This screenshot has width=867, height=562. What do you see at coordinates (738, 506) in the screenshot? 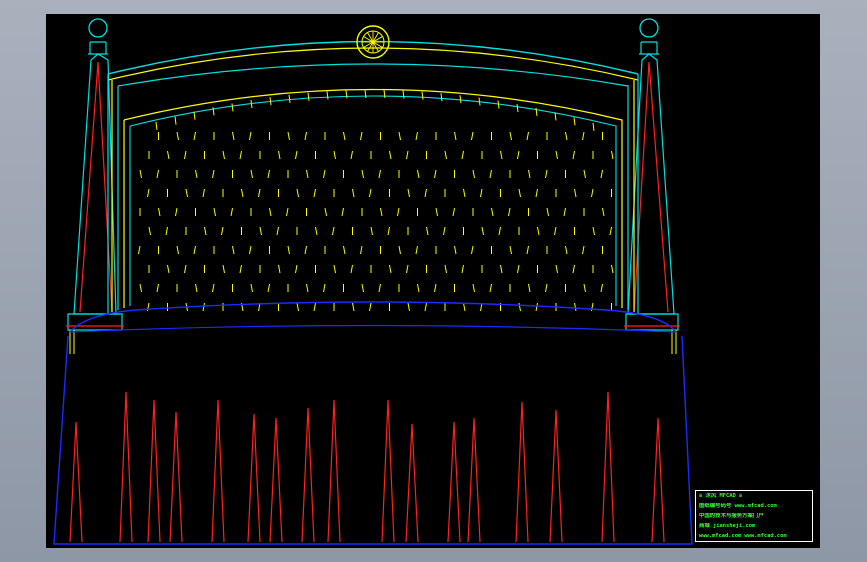
I see `stamp-line-2: 图纸编号码号 www.mfcad.com` at bounding box center [738, 506].